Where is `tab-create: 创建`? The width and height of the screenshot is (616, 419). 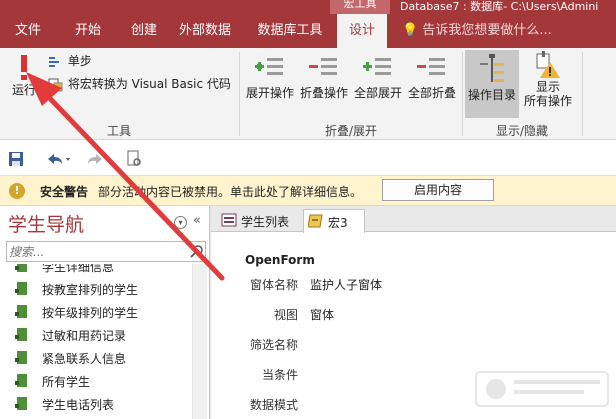
tab-create: 创建 is located at coordinates (144, 31).